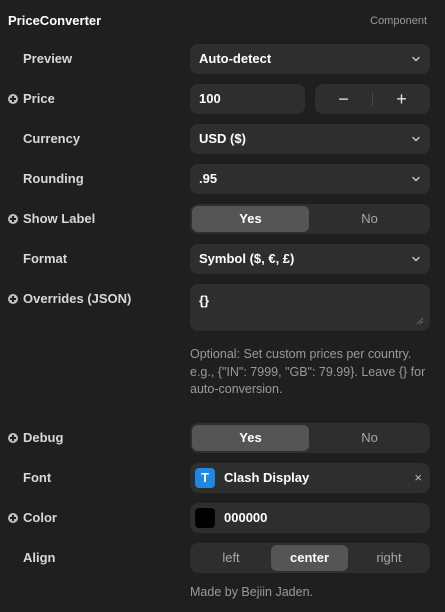  I want to click on preview-label: Preview, so click(48, 58).